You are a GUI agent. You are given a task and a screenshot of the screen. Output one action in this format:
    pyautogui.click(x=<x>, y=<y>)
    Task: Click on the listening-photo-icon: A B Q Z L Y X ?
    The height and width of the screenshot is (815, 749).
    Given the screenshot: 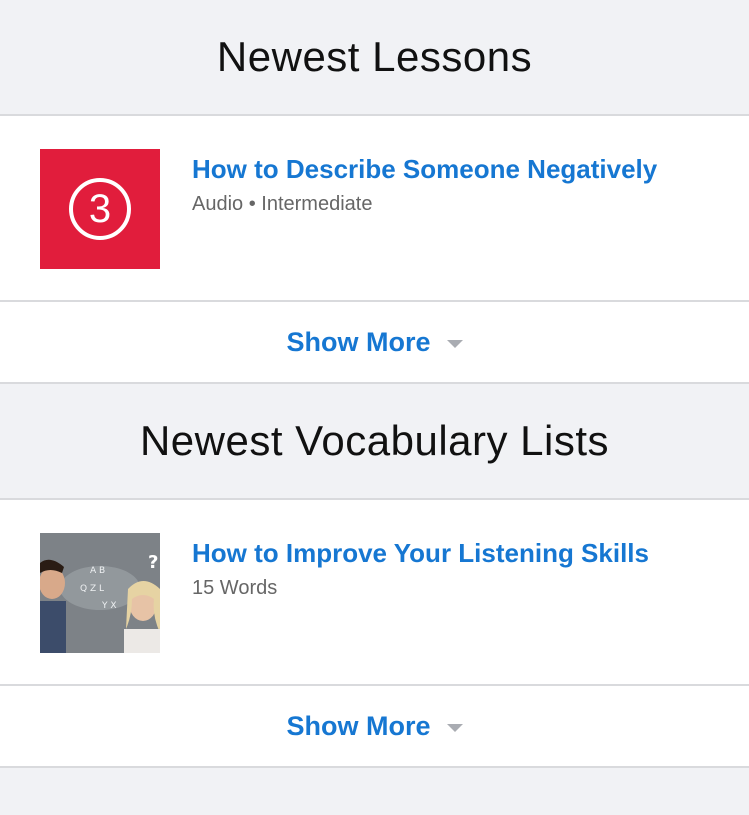 What is the action you would take?
    pyautogui.click(x=100, y=593)
    